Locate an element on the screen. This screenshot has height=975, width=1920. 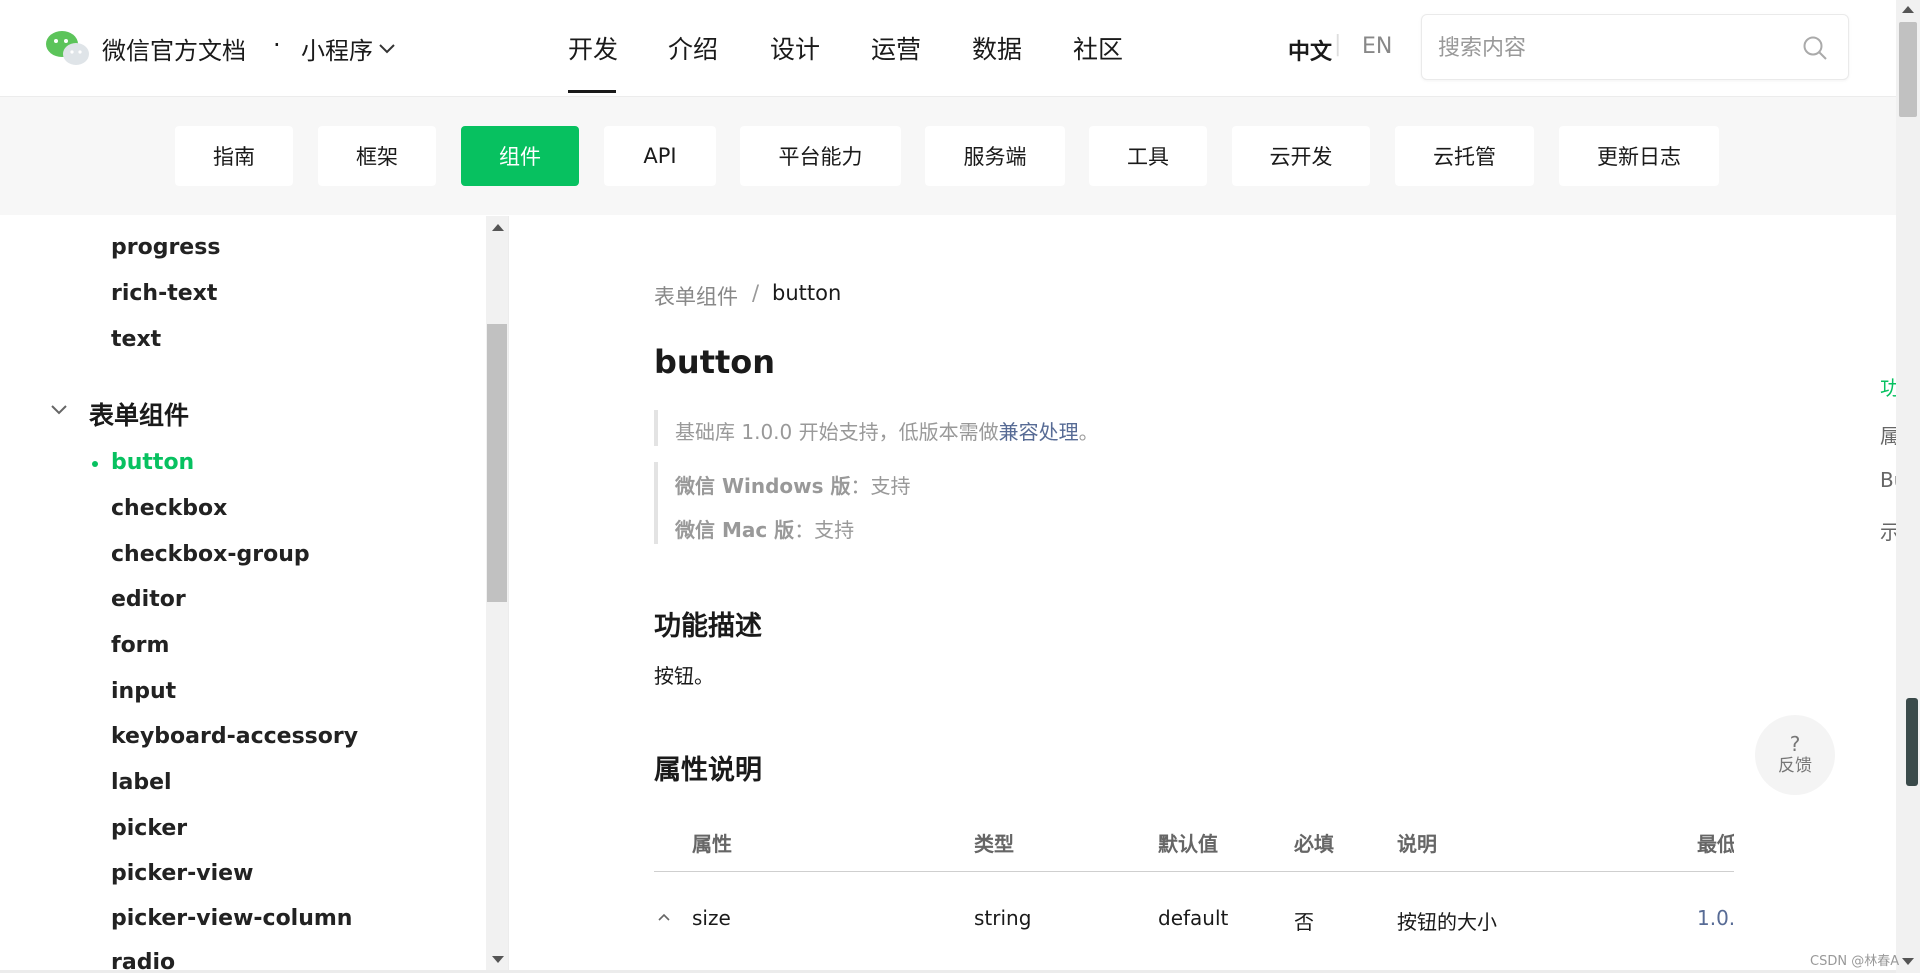
feedback-label: 反馈 is located at coordinates (1795, 766).